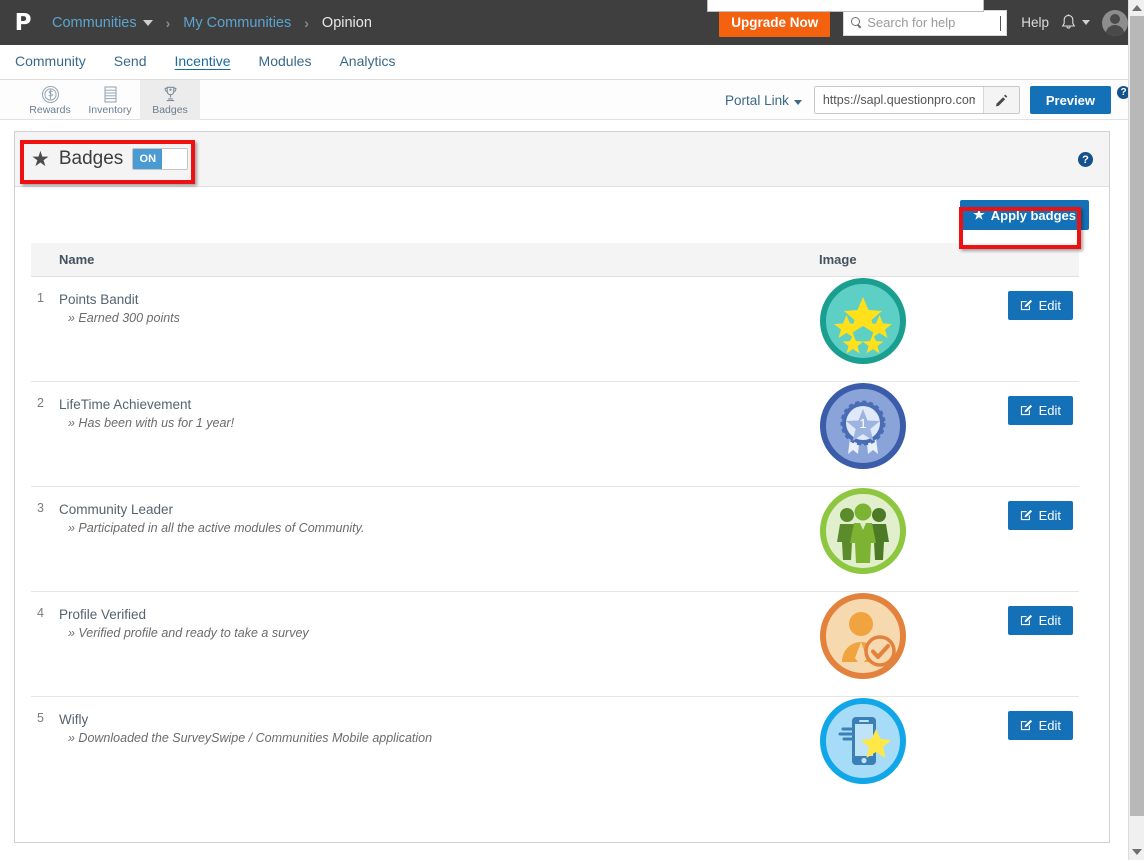 Image resolution: width=1144 pixels, height=860 pixels. I want to click on search-help-input: Search for help, so click(925, 22).